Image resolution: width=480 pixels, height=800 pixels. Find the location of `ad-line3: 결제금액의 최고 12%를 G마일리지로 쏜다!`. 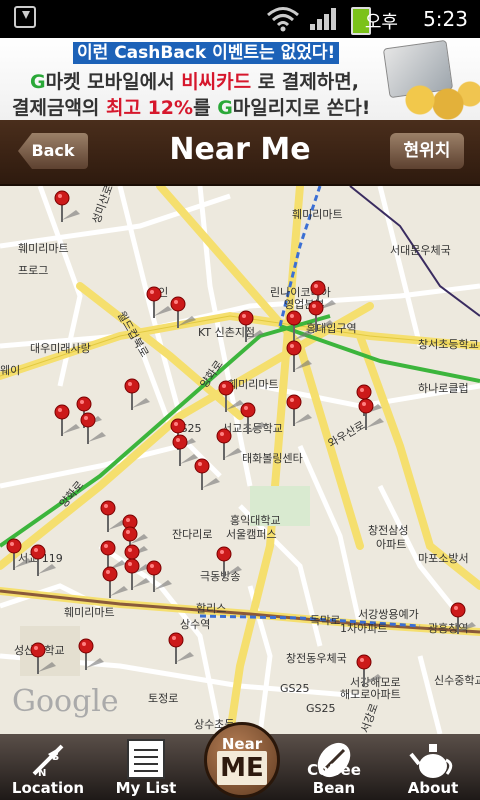

ad-line3: 결제금액의 최고 12%를 G마일리지로 쏜다! is located at coordinates (191, 106).